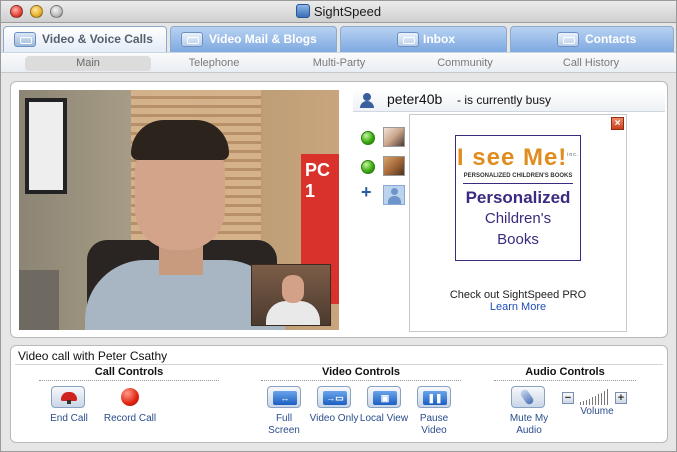 This screenshot has height=452, width=677. I want to click on ad-tagline: PERSONALIZED CHILDREN'S BOOKS, so click(518, 176).